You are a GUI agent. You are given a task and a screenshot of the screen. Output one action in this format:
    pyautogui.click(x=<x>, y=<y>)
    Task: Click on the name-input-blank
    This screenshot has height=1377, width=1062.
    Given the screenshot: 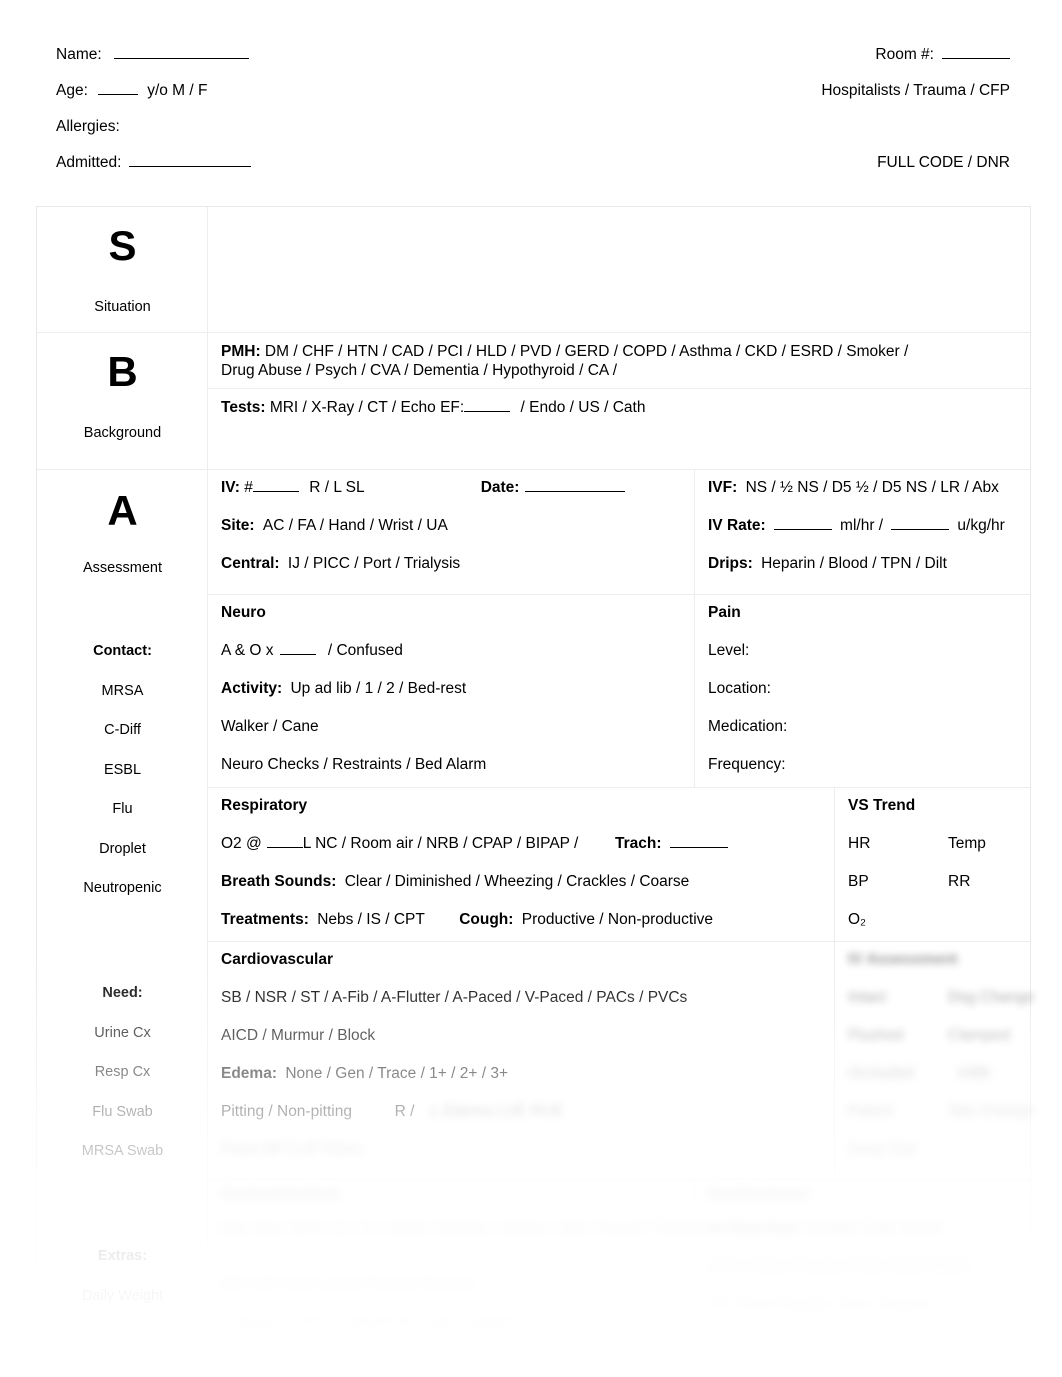 What is the action you would take?
    pyautogui.click(x=181, y=58)
    